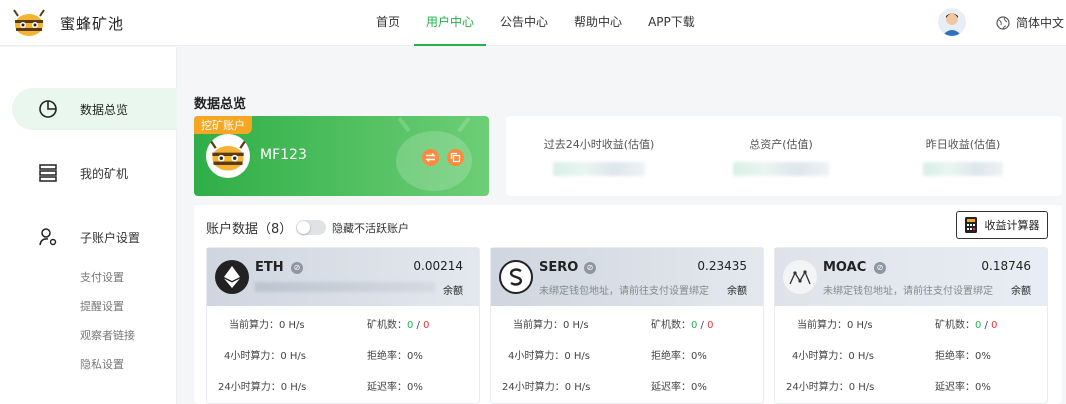 This screenshot has height=404, width=1066. What do you see at coordinates (781, 156) in the screenshot?
I see `stat-total-assets: 总资产(估值)` at bounding box center [781, 156].